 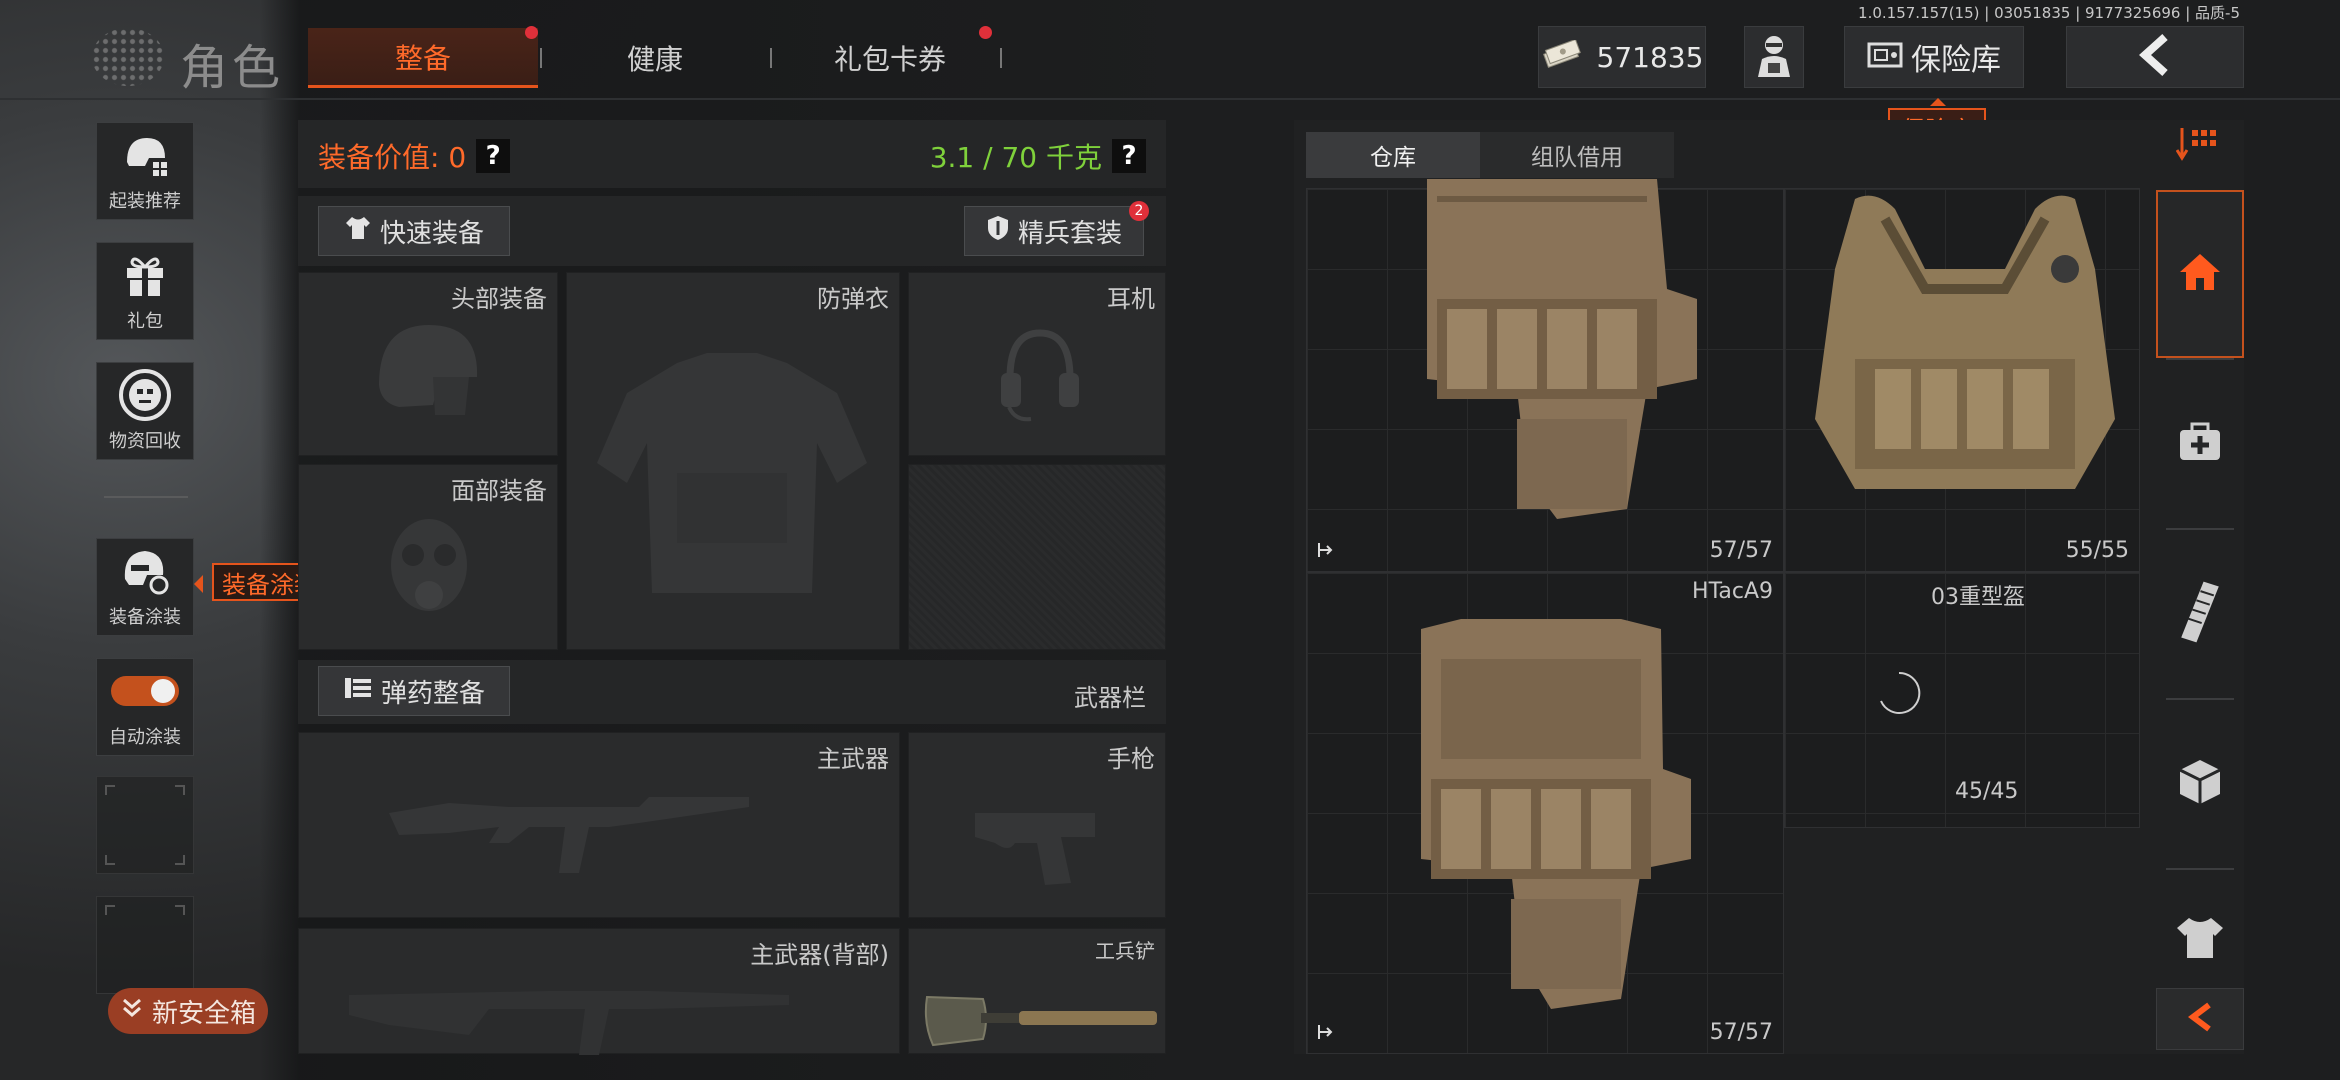 I want to click on sort-icon, so click(x=2199, y=146).